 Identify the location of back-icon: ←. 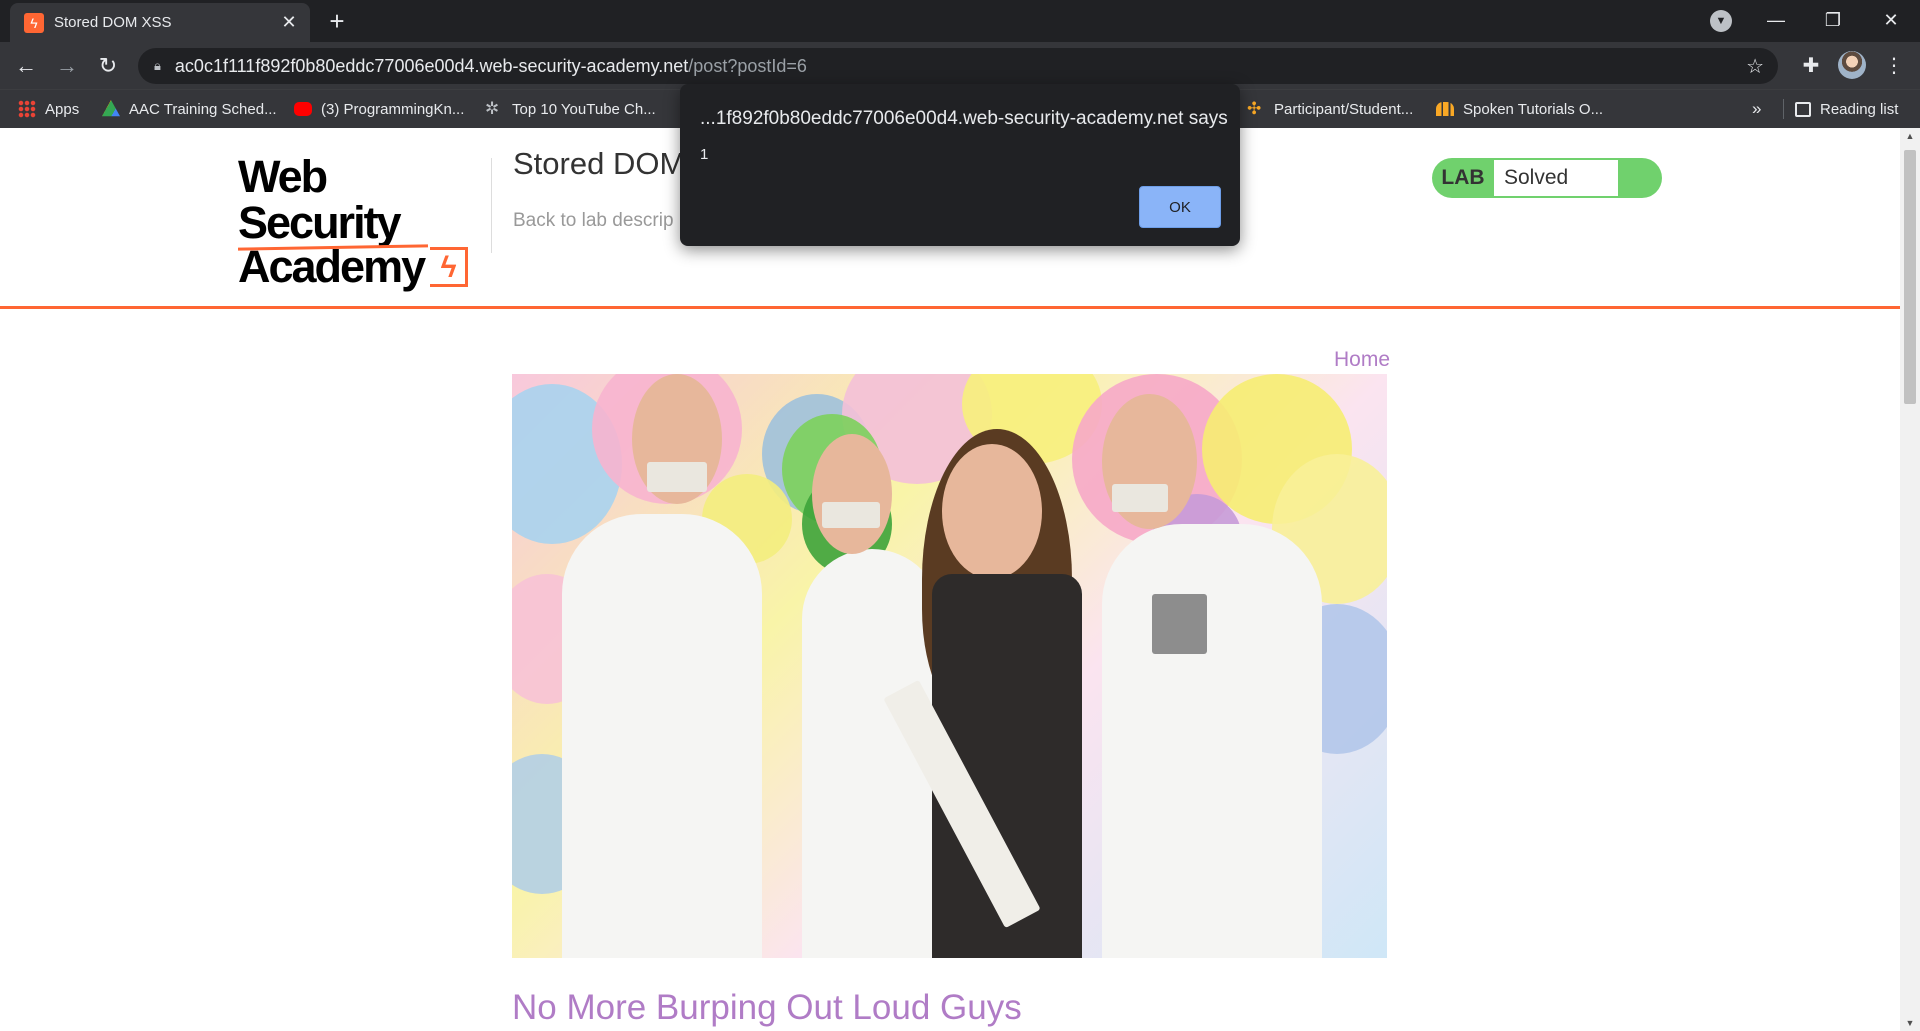
(26, 66).